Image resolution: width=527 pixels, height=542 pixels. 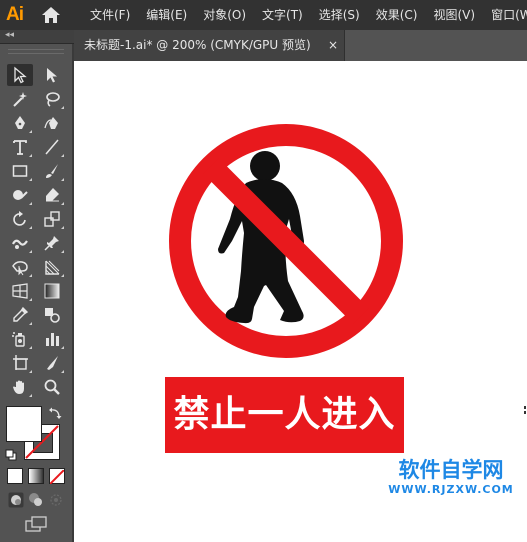 I want to click on gradient-icon, so click(x=52, y=291).